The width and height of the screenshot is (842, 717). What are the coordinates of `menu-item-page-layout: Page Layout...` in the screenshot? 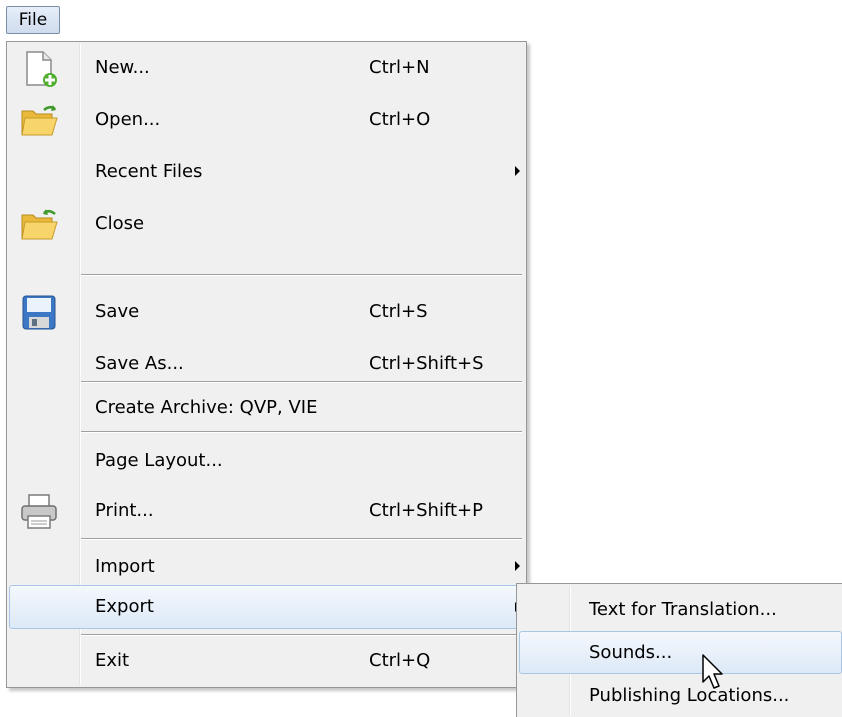 It's located at (266, 461).